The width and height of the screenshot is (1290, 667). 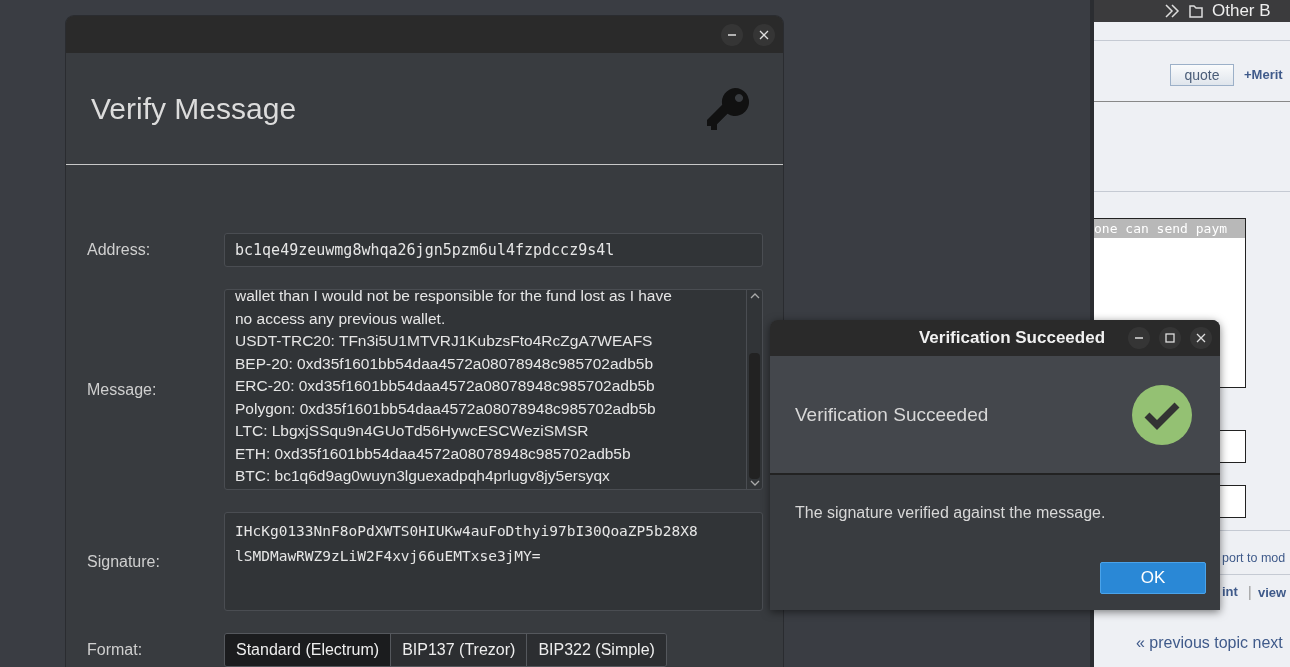 I want to click on ok-button: OK, so click(x=1153, y=578).